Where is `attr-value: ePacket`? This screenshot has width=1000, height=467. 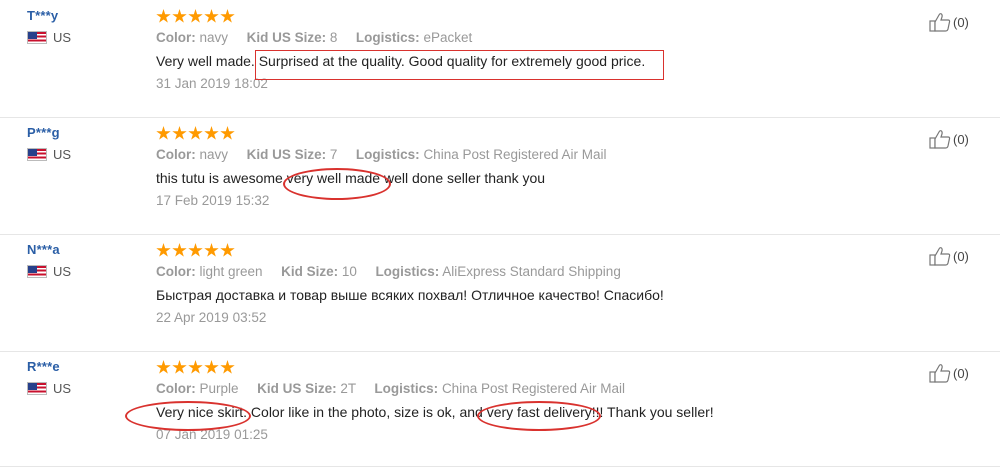 attr-value: ePacket is located at coordinates (448, 37).